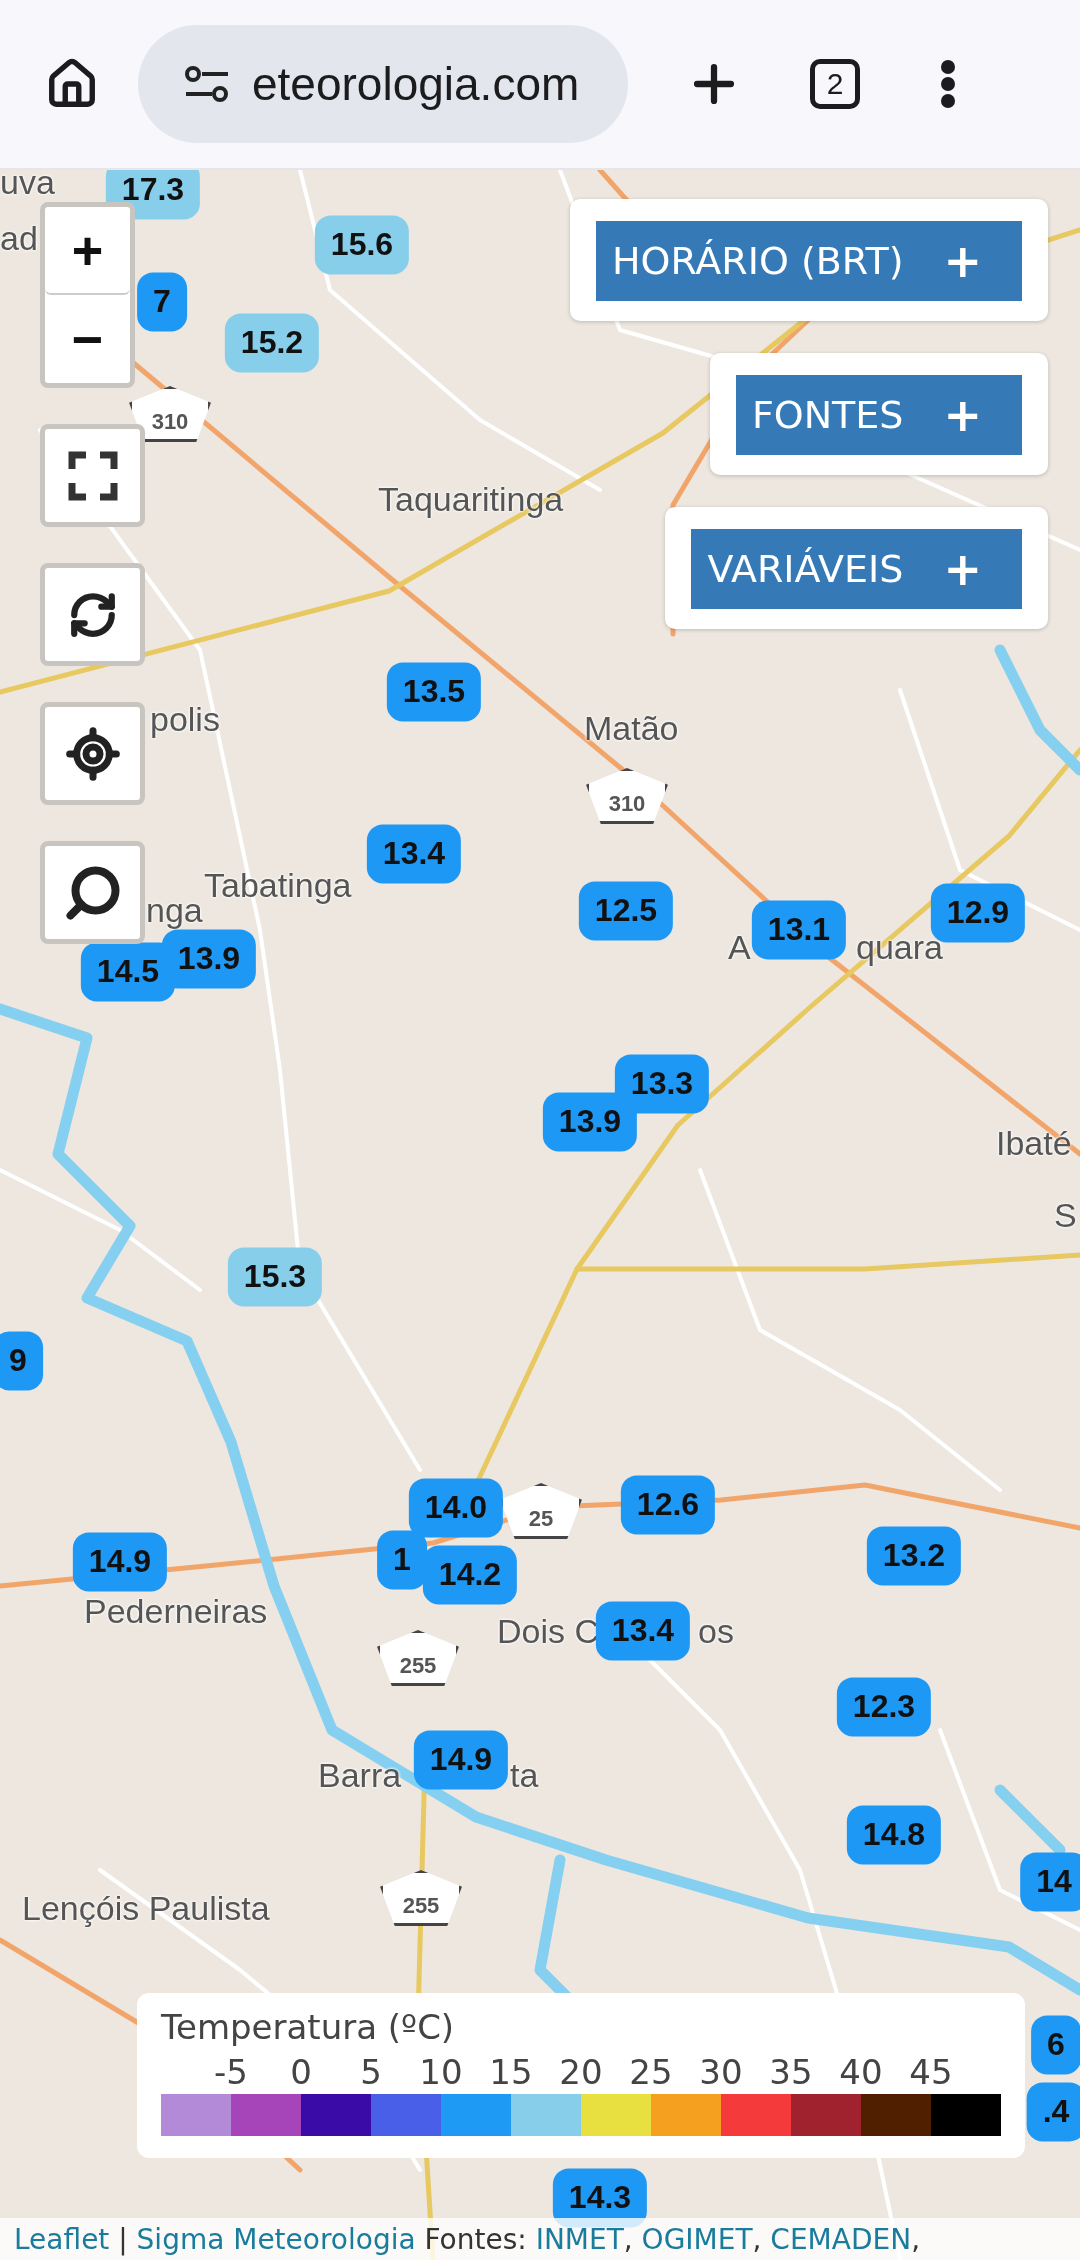 This screenshot has width=1080, height=2260. What do you see at coordinates (1065, 1215) in the screenshot?
I see `place-label: S` at bounding box center [1065, 1215].